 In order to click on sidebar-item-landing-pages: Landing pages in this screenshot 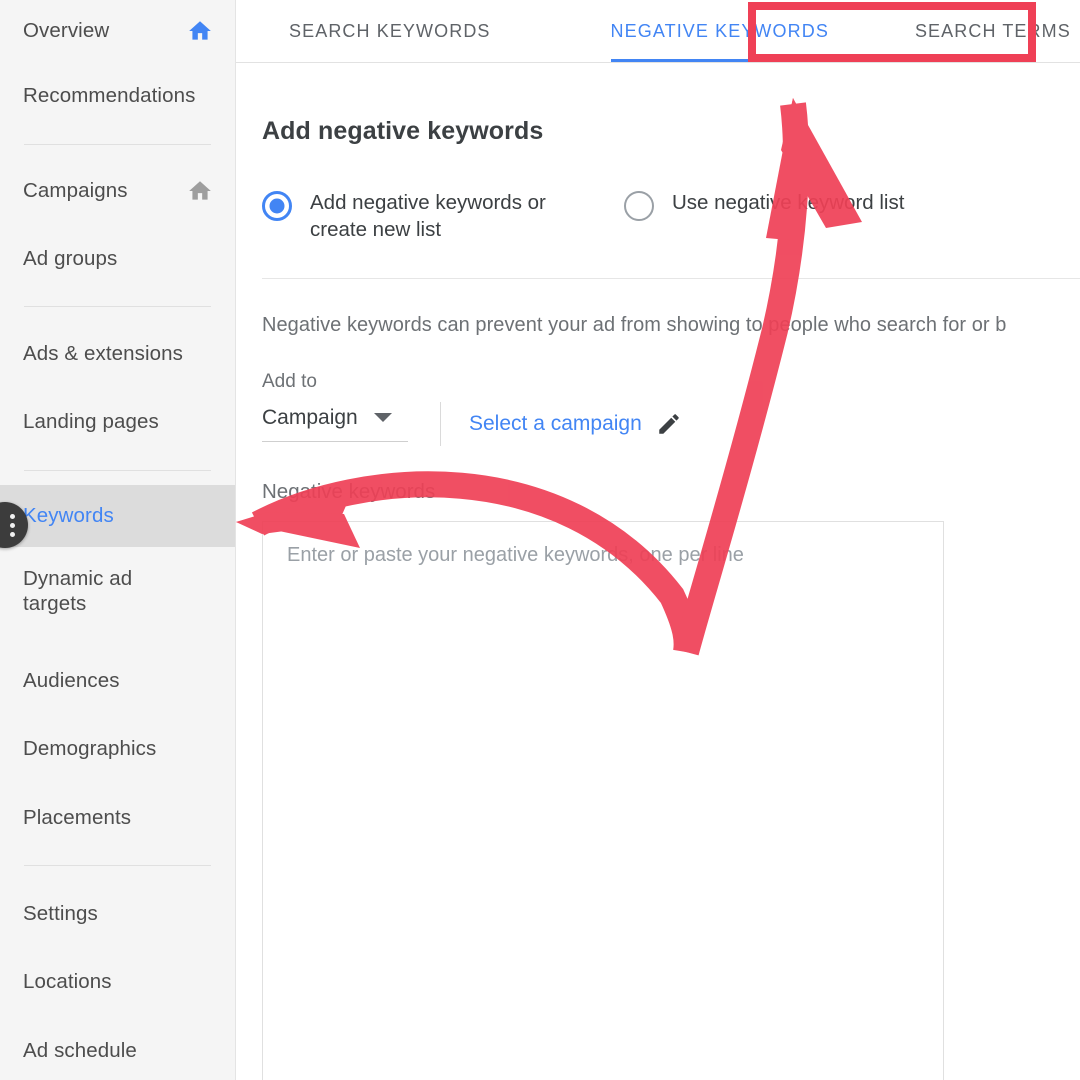, I will do `click(117, 422)`.